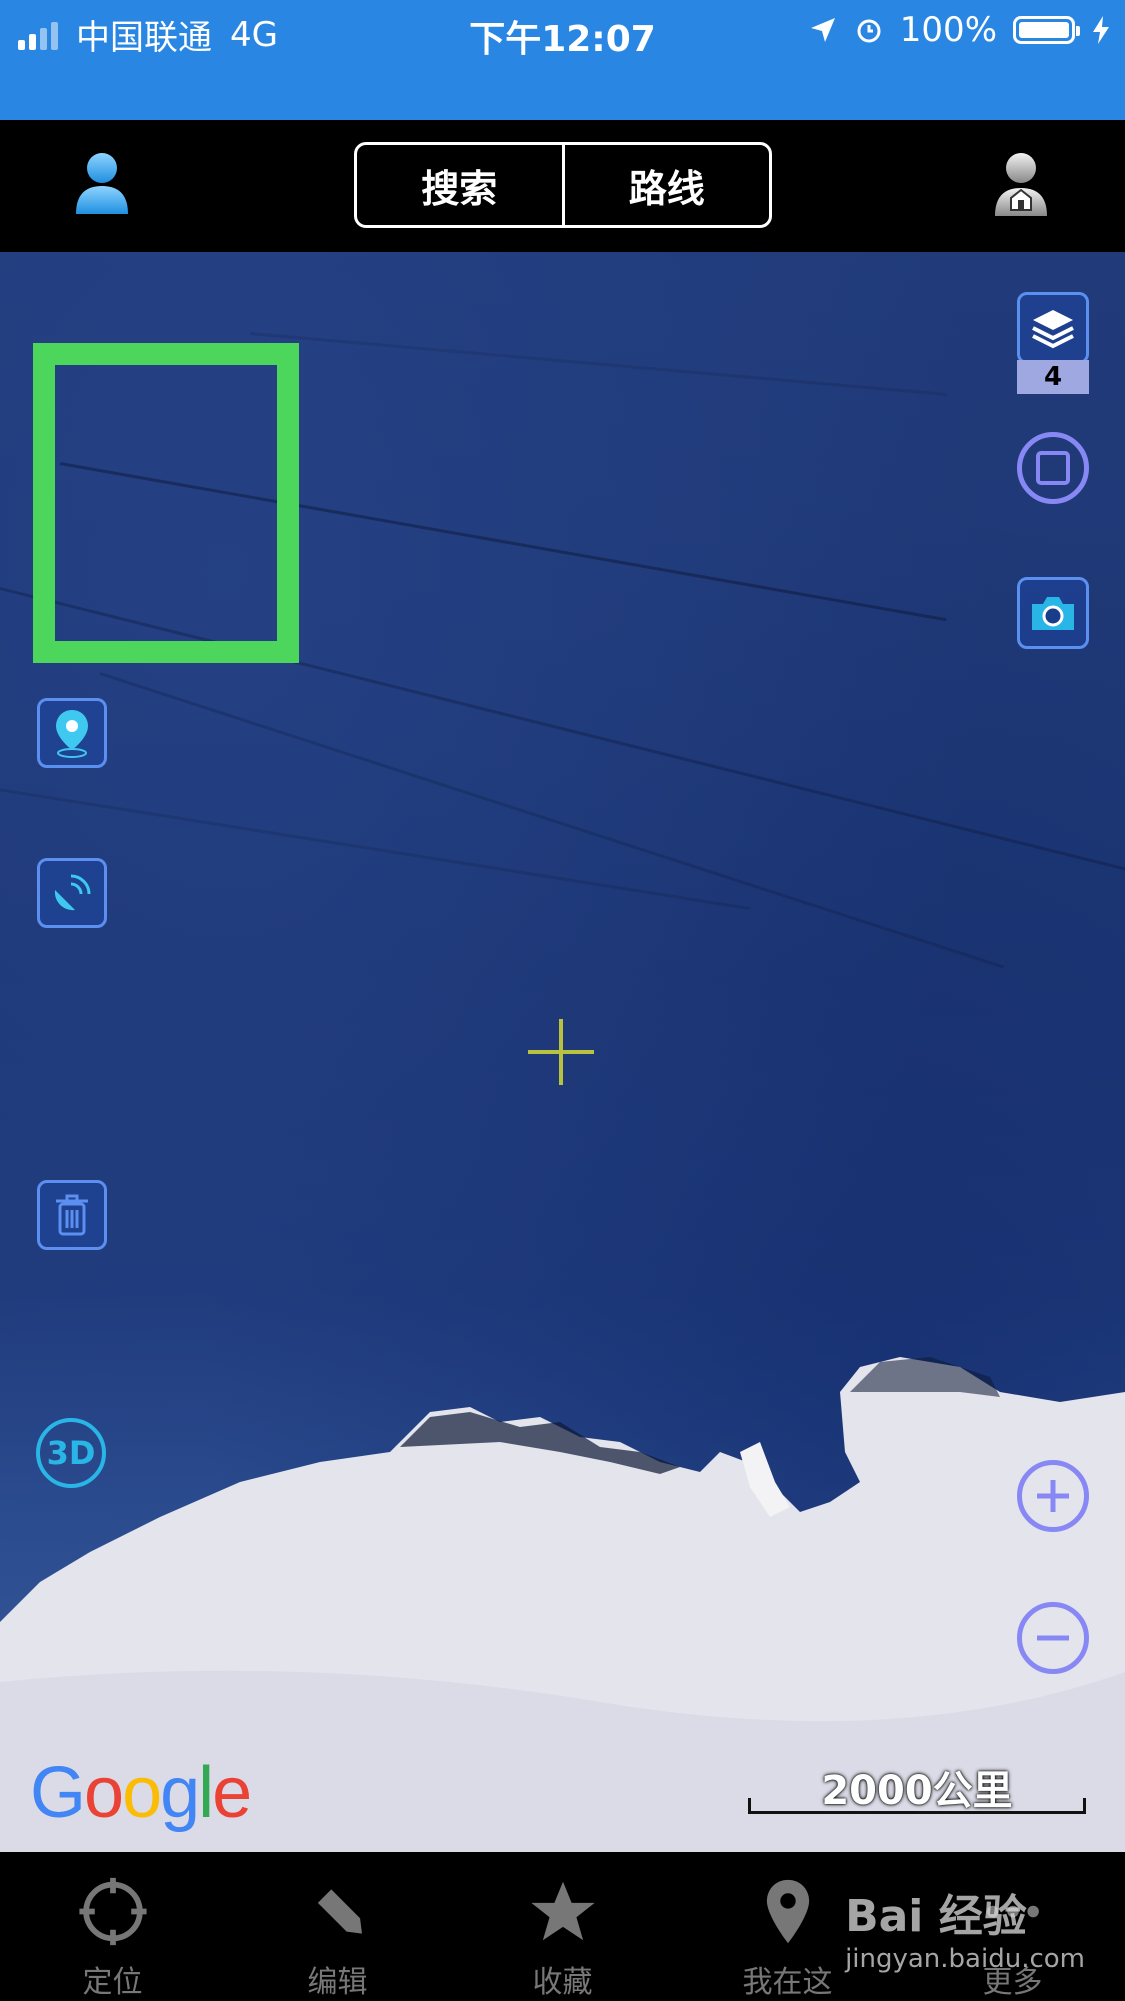 Image resolution: width=1125 pixels, height=2001 pixels. Describe the element at coordinates (112, 1982) in the screenshot. I see `tab-locate-label: 定位` at that location.